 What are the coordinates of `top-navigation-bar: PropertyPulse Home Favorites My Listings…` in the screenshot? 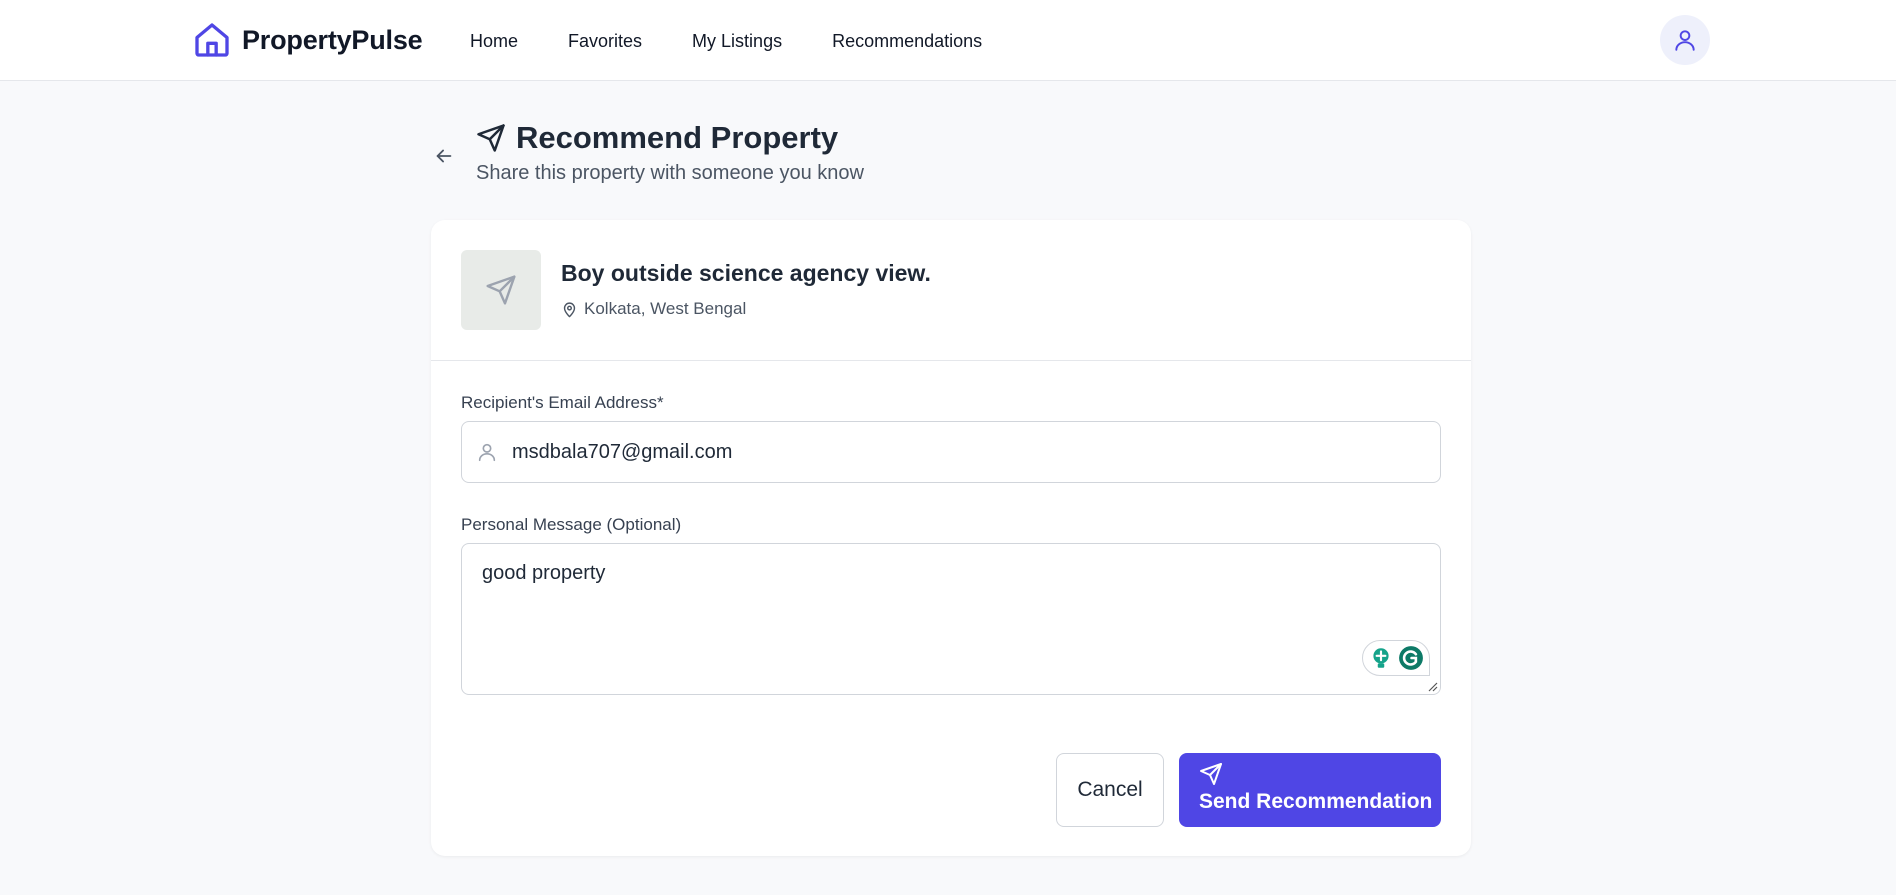 It's located at (948, 40).